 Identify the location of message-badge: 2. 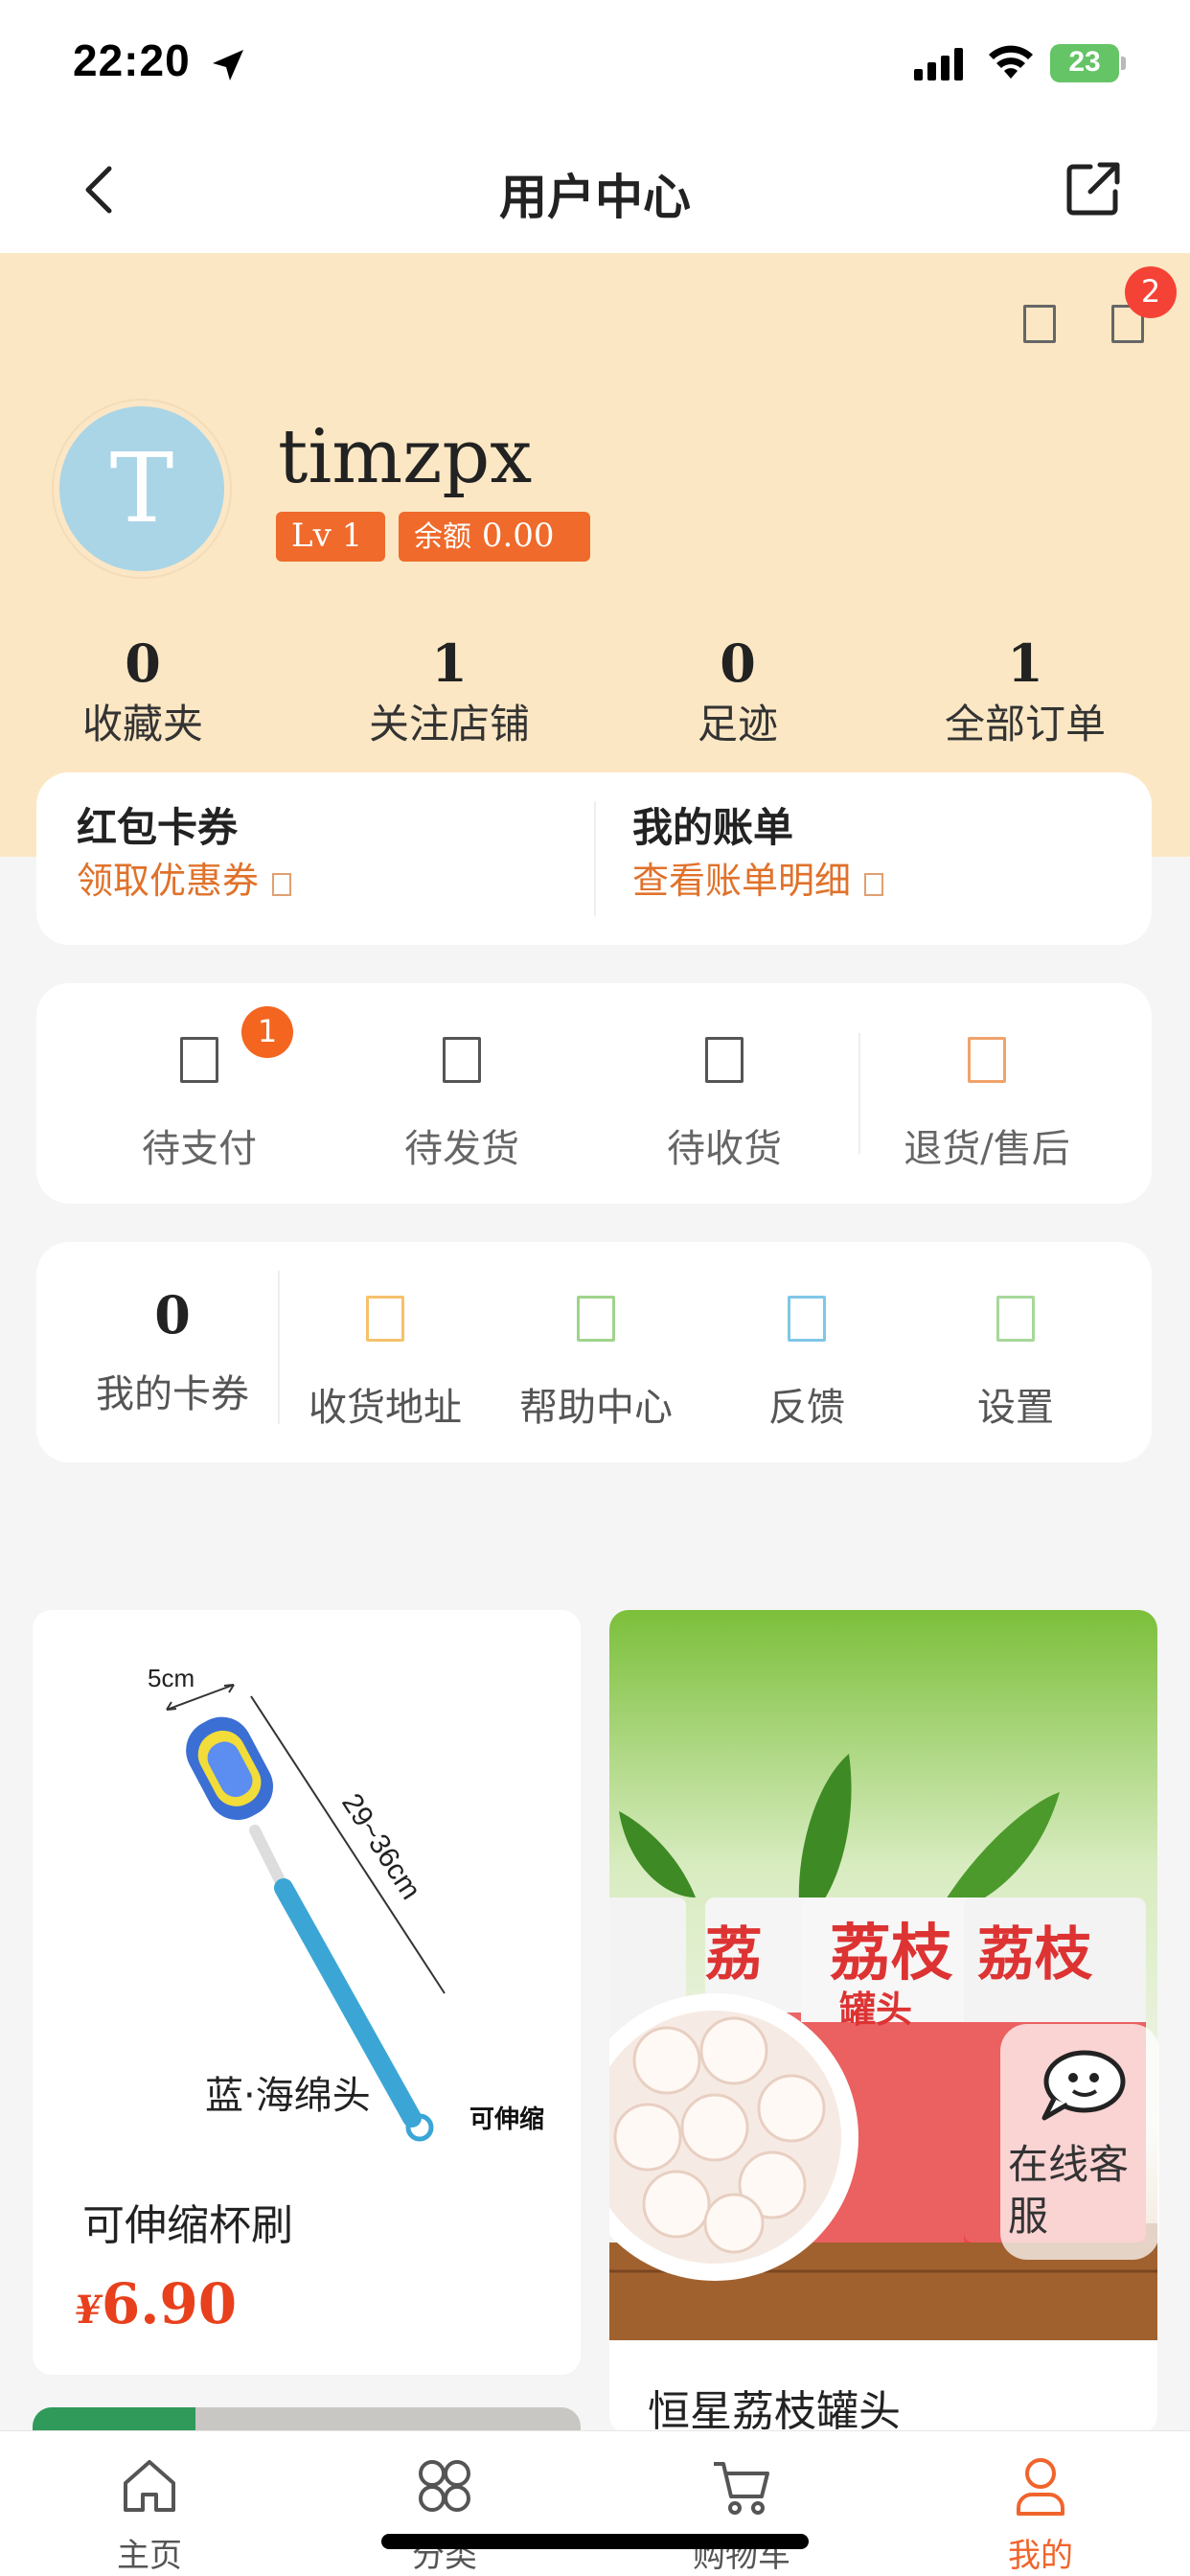
(1151, 292).